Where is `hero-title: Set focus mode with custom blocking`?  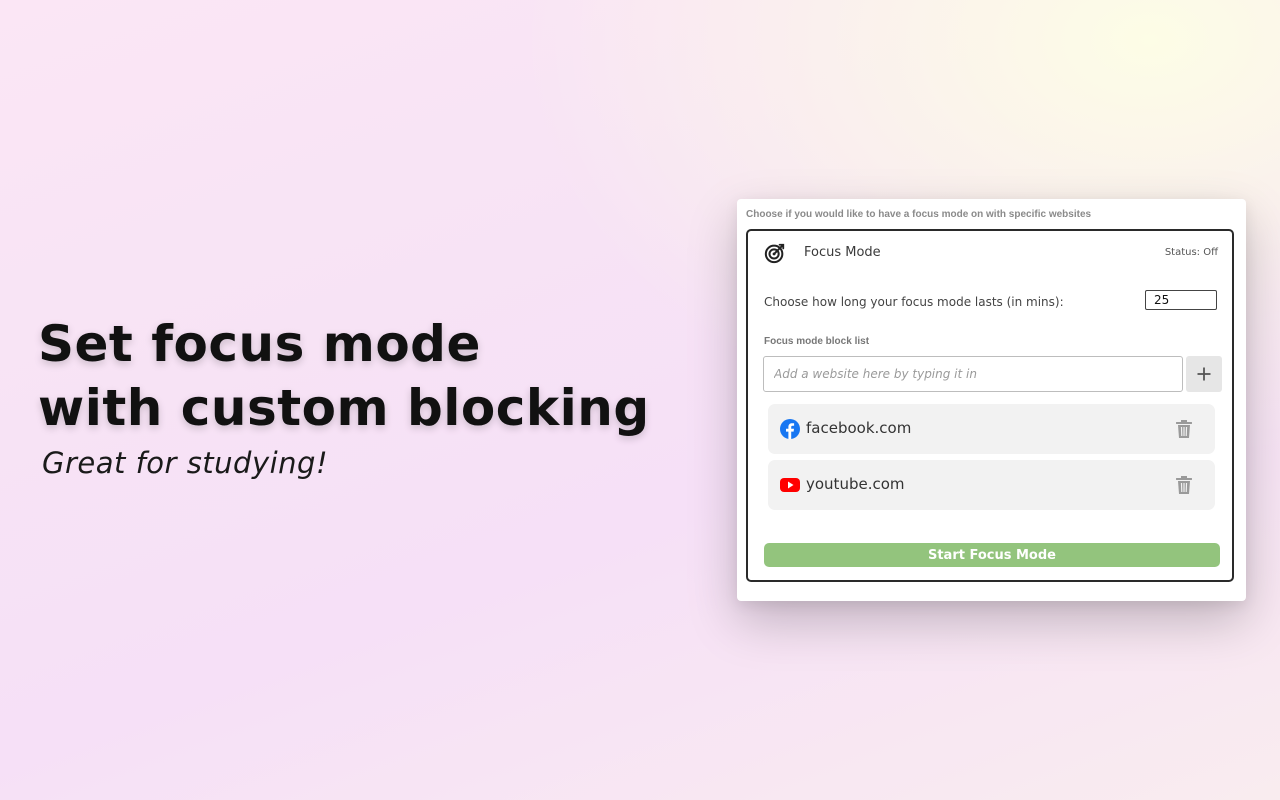
hero-title: Set focus mode with custom blocking is located at coordinates (344, 376).